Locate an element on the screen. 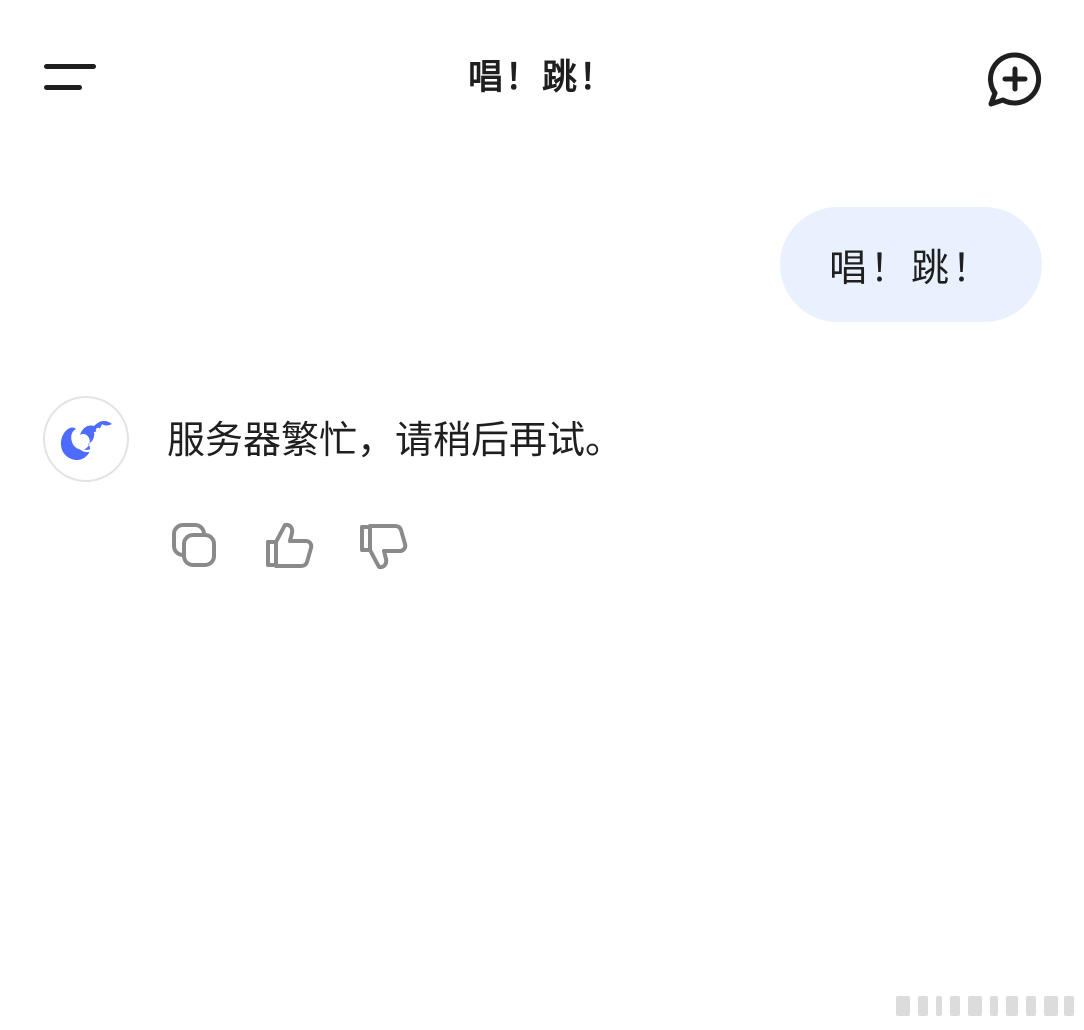 This screenshot has width=1084, height=1030. thumbs-up-icon is located at coordinates (290, 545).